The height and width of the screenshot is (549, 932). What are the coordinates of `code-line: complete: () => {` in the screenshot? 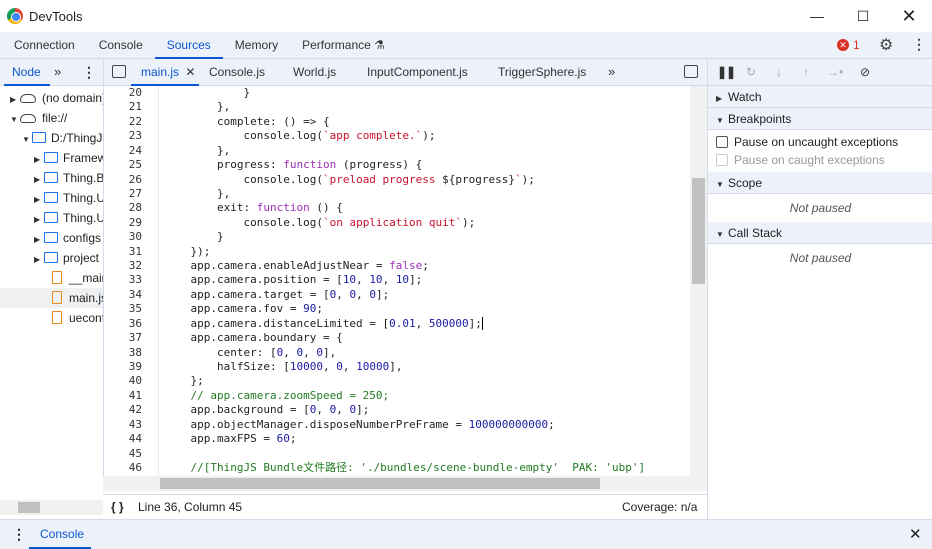 It's located at (247, 122).